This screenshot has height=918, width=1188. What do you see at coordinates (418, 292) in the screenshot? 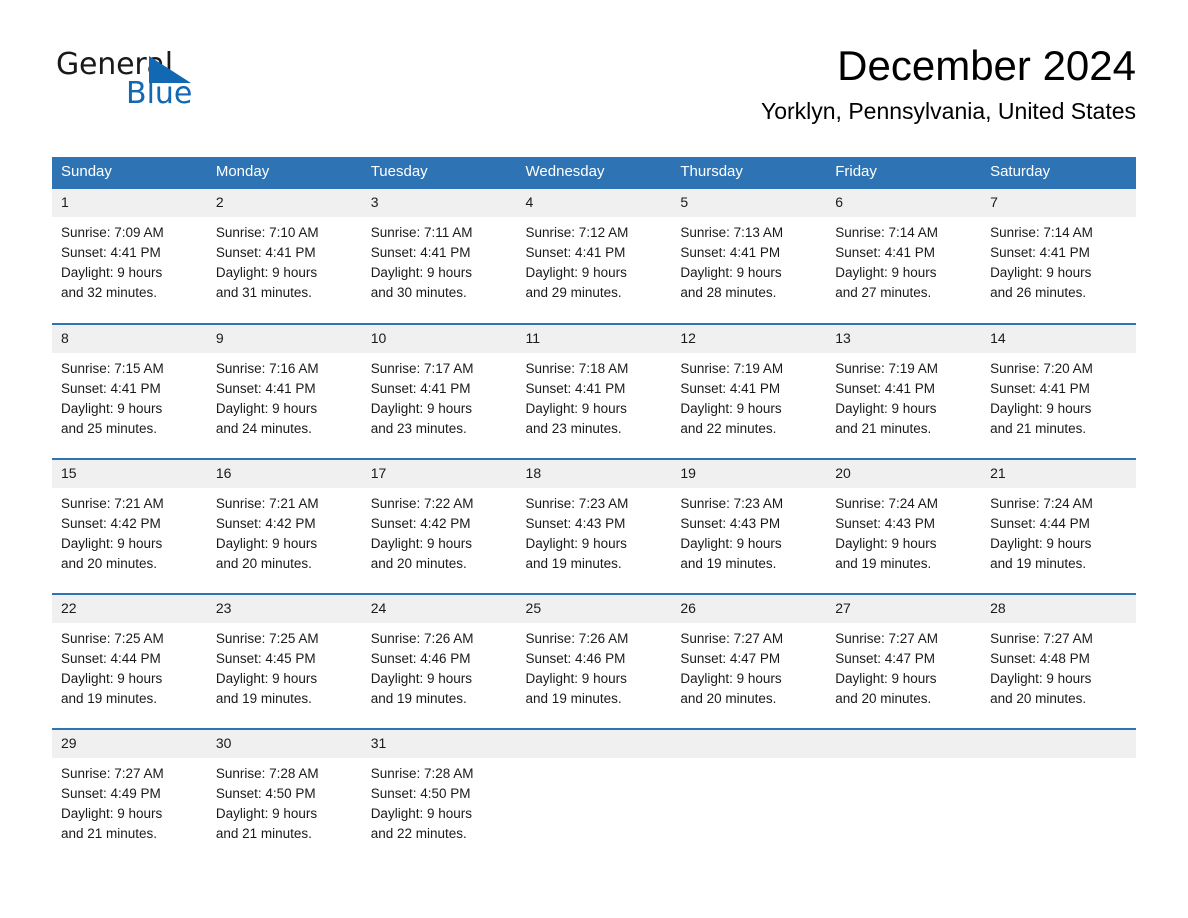
I see `daylight-text-line2: and 30 minutes.` at bounding box center [418, 292].